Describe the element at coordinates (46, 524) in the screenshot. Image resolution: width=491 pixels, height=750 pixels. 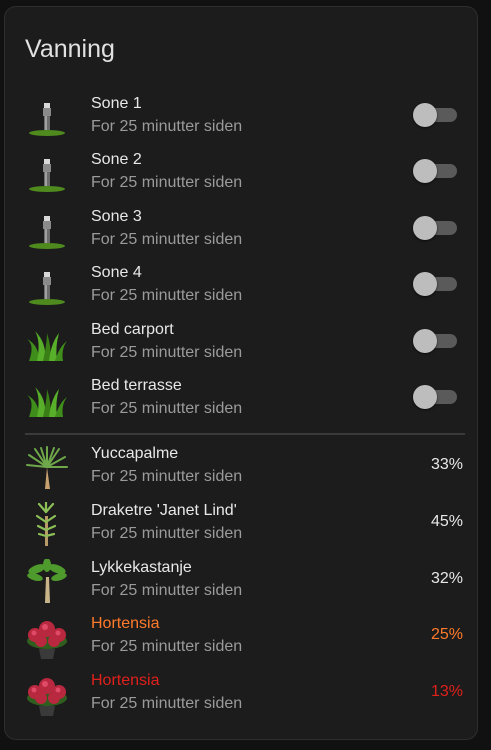
I see `dracaena-icon` at that location.